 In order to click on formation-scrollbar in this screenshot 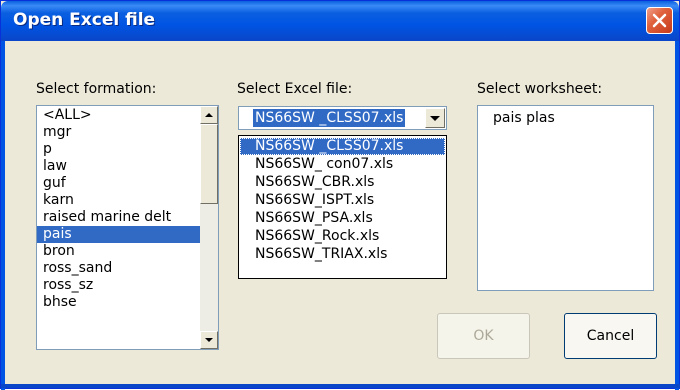, I will do `click(209, 227)`.